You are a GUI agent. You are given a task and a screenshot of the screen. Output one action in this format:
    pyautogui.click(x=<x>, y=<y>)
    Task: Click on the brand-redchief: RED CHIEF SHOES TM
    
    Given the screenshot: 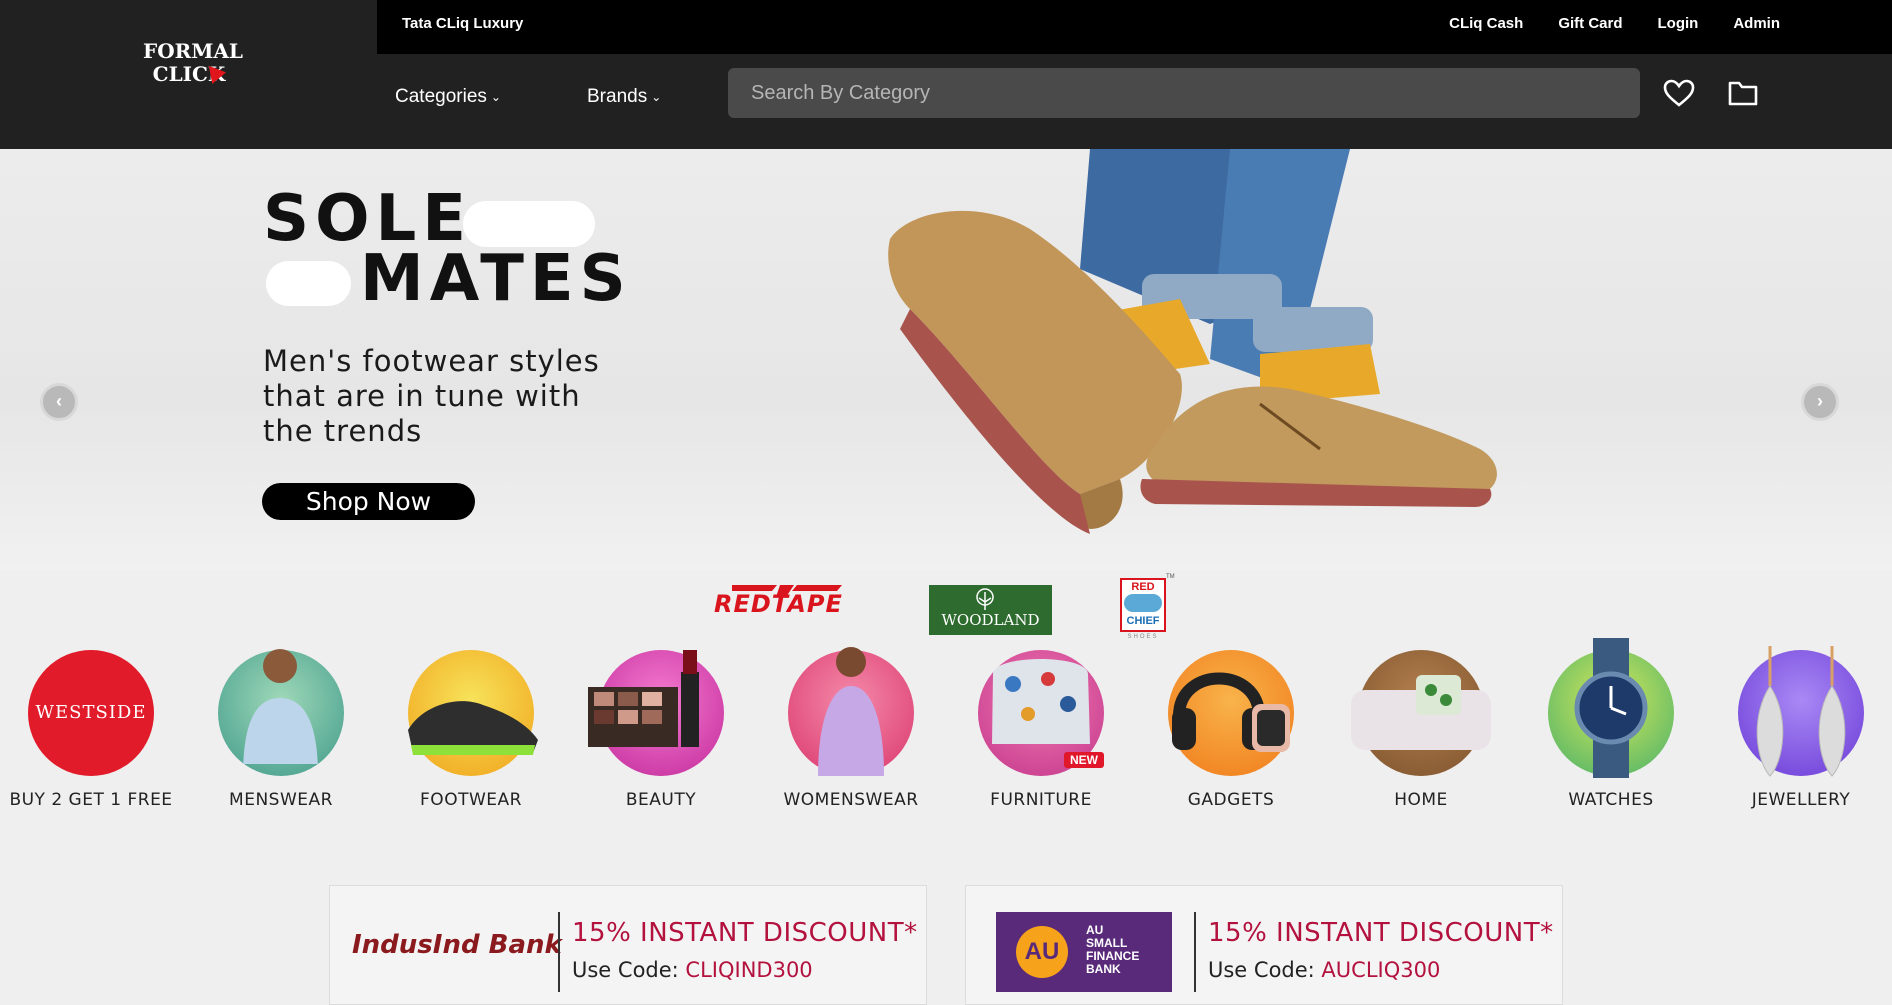 What is the action you would take?
    pyautogui.click(x=1146, y=607)
    